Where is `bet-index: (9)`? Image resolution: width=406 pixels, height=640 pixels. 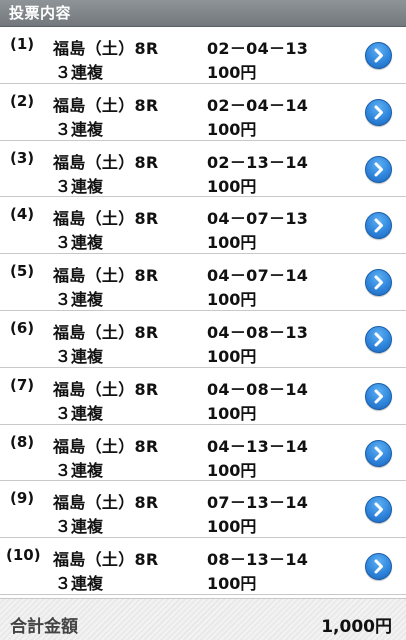
bet-index: (9) is located at coordinates (22, 498).